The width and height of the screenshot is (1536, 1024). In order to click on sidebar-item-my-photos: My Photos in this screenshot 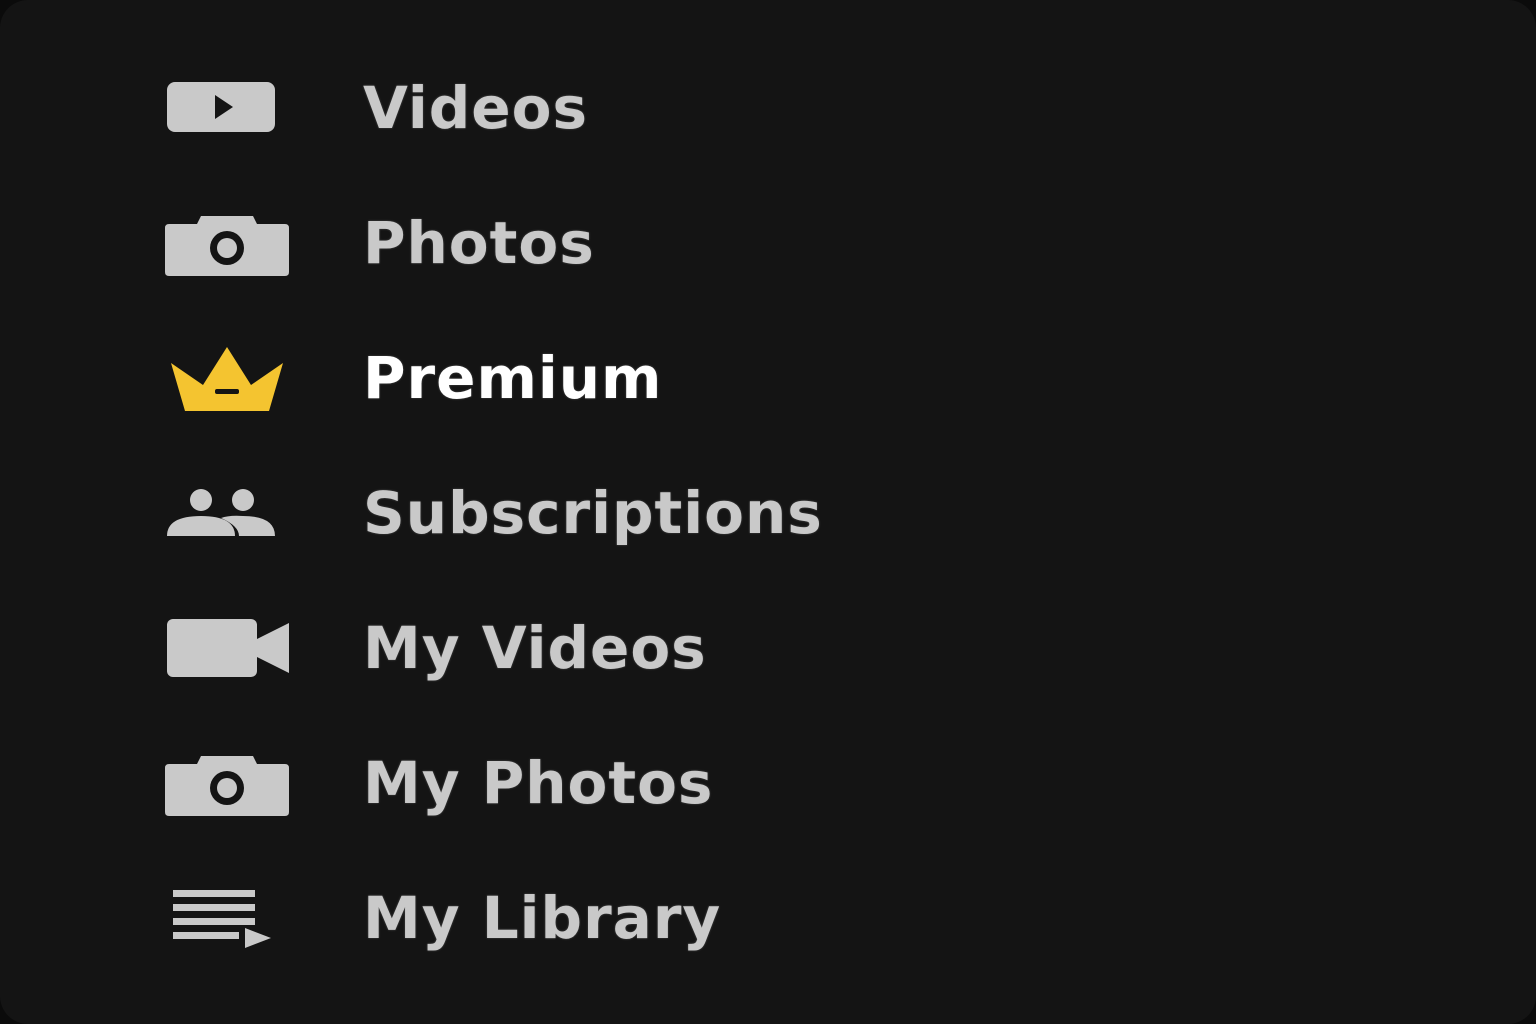, I will do `click(765, 782)`.